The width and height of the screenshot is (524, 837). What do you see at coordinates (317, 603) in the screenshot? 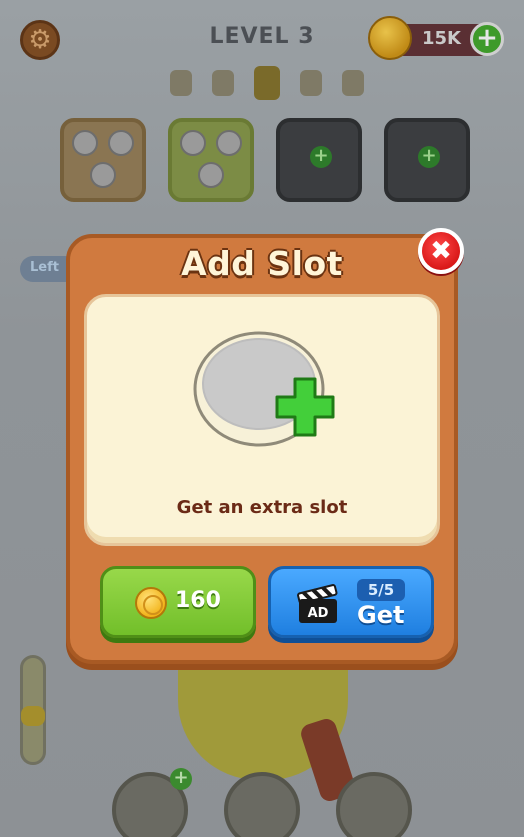
I see `clapperboard-icon: AD` at bounding box center [317, 603].